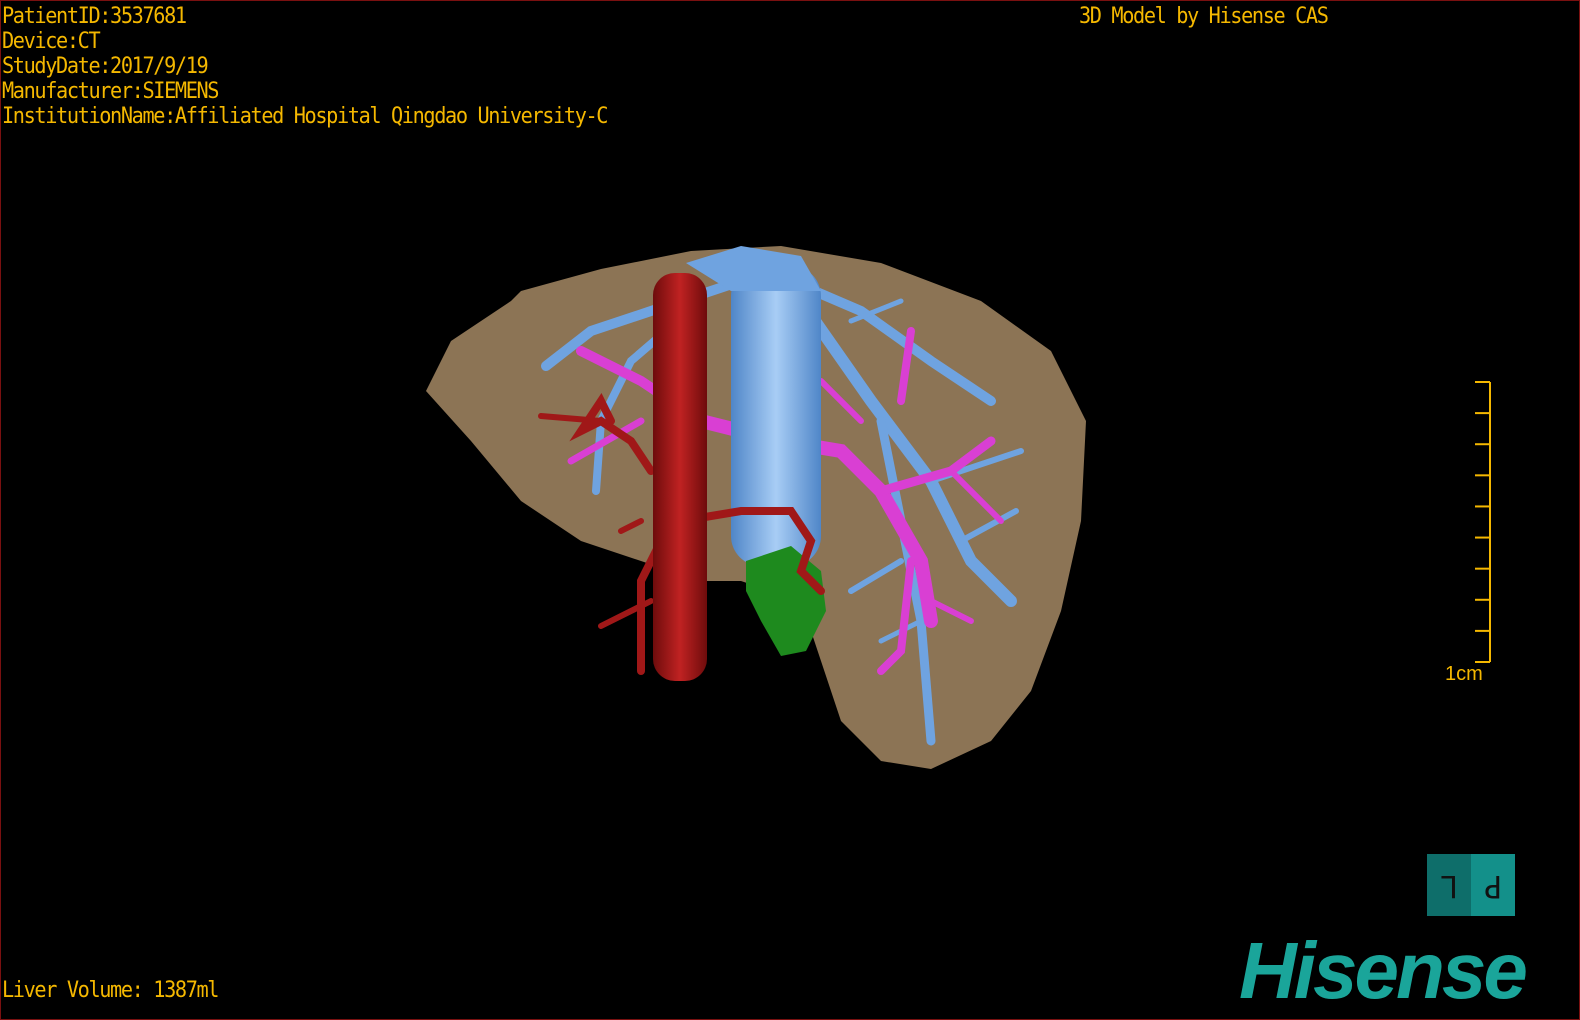  I want to click on aorta, so click(680, 477).